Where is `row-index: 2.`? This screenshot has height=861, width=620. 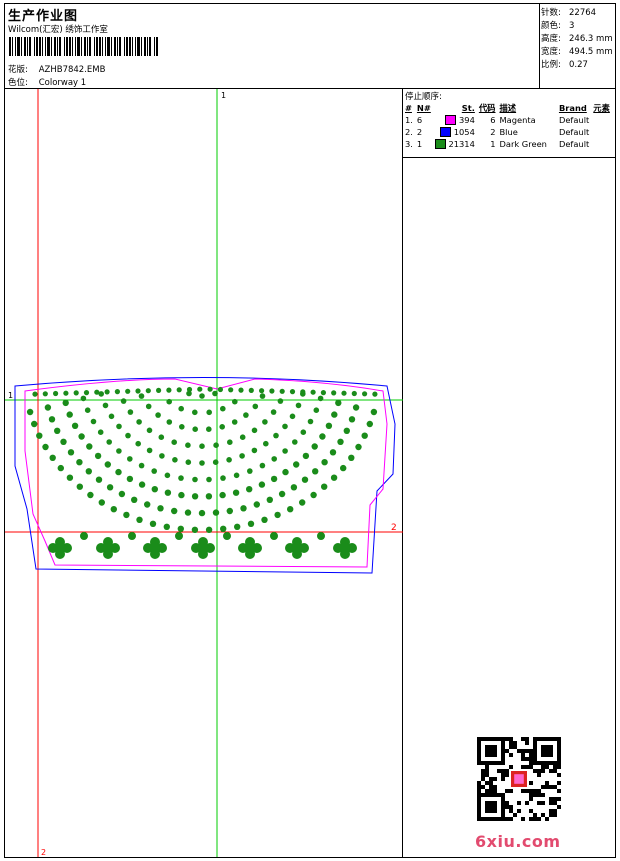 row-index: 2. is located at coordinates (409, 132).